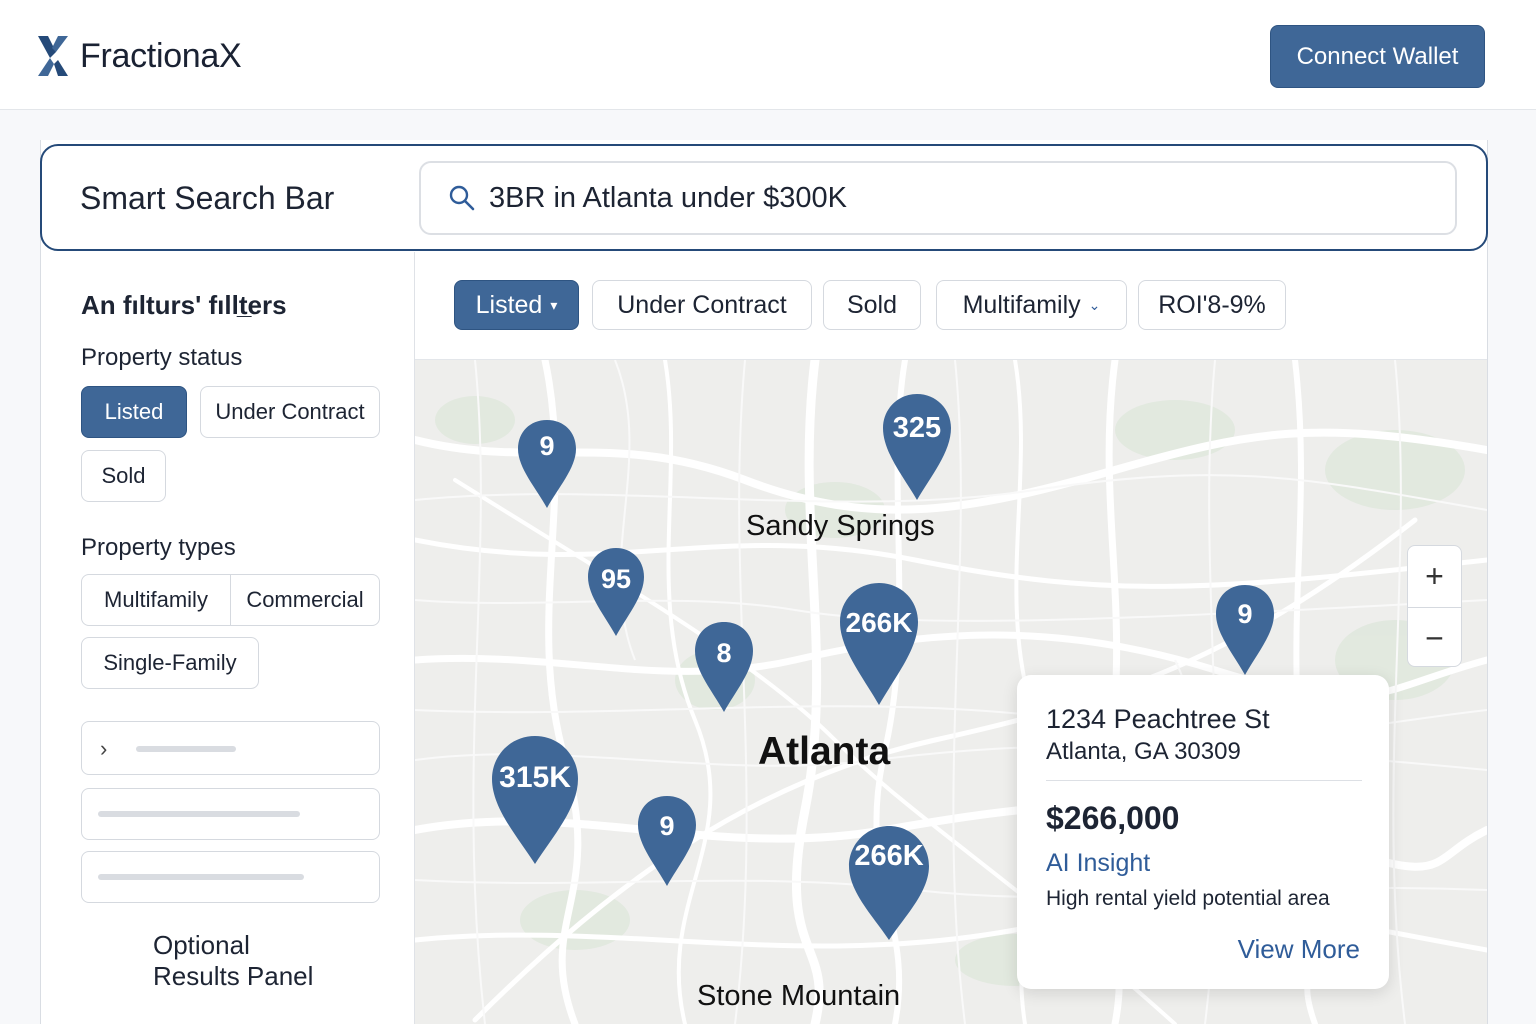 This screenshot has width=1536, height=1024. Describe the element at coordinates (1094, 304) in the screenshot. I see `chevron-down-icon: ⌄` at that location.